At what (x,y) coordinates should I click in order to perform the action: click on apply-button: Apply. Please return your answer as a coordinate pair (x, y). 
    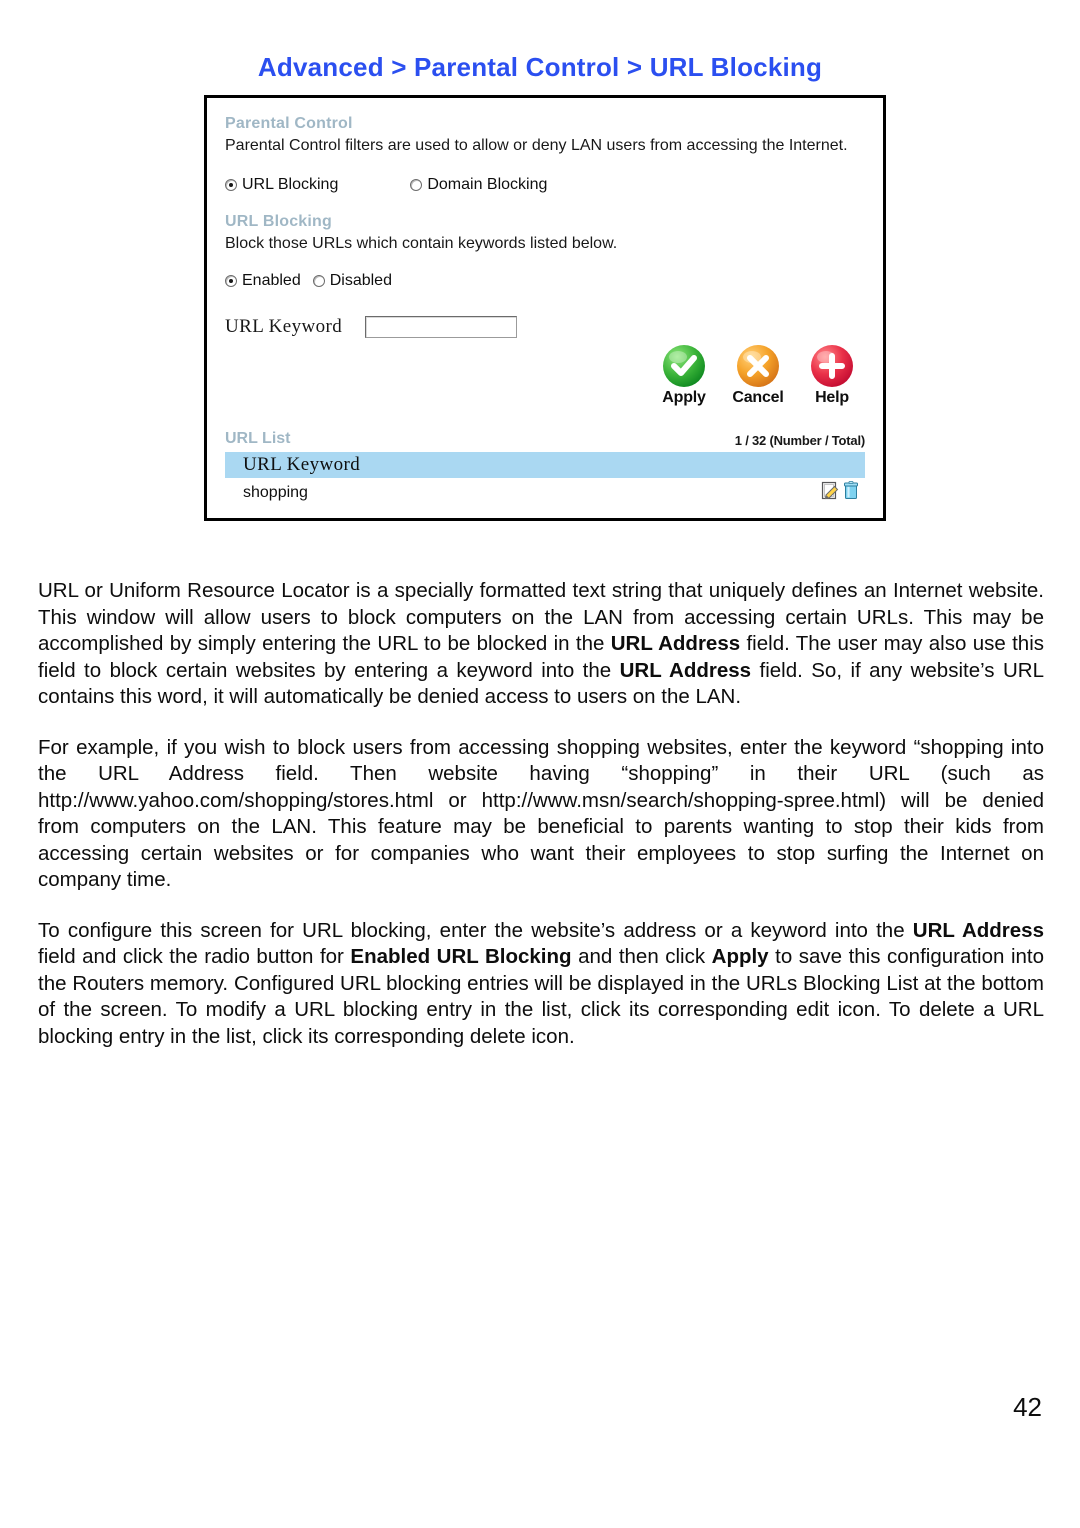
    Looking at the image, I should click on (684, 376).